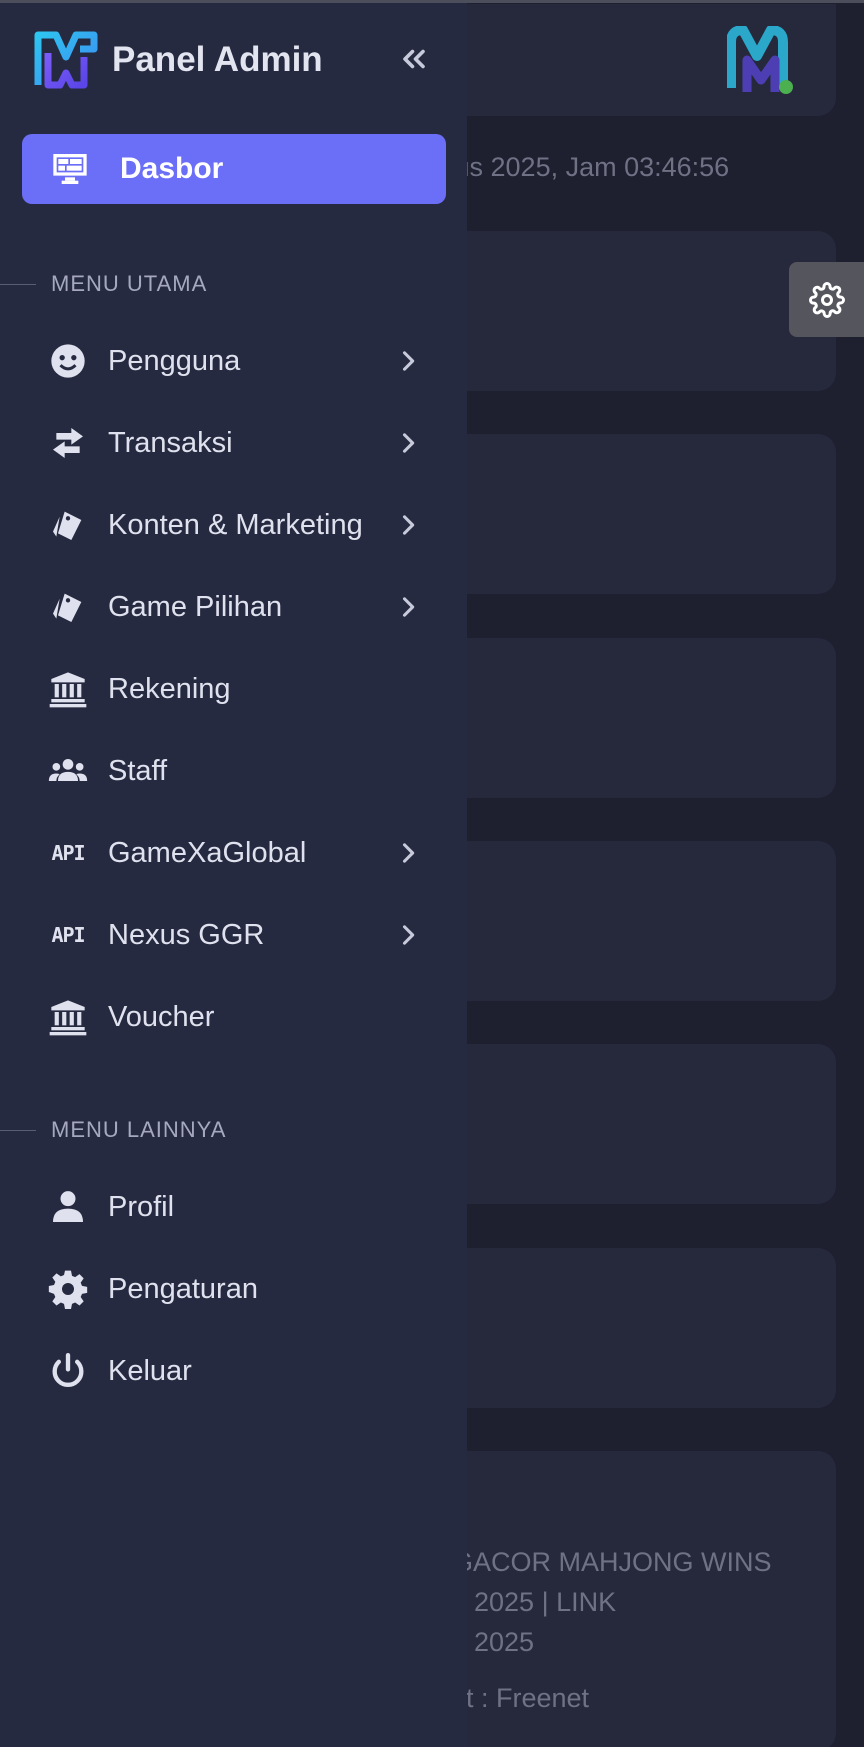  Describe the element at coordinates (170, 442) in the screenshot. I see `sidebar-item-label: Transaksi` at that location.